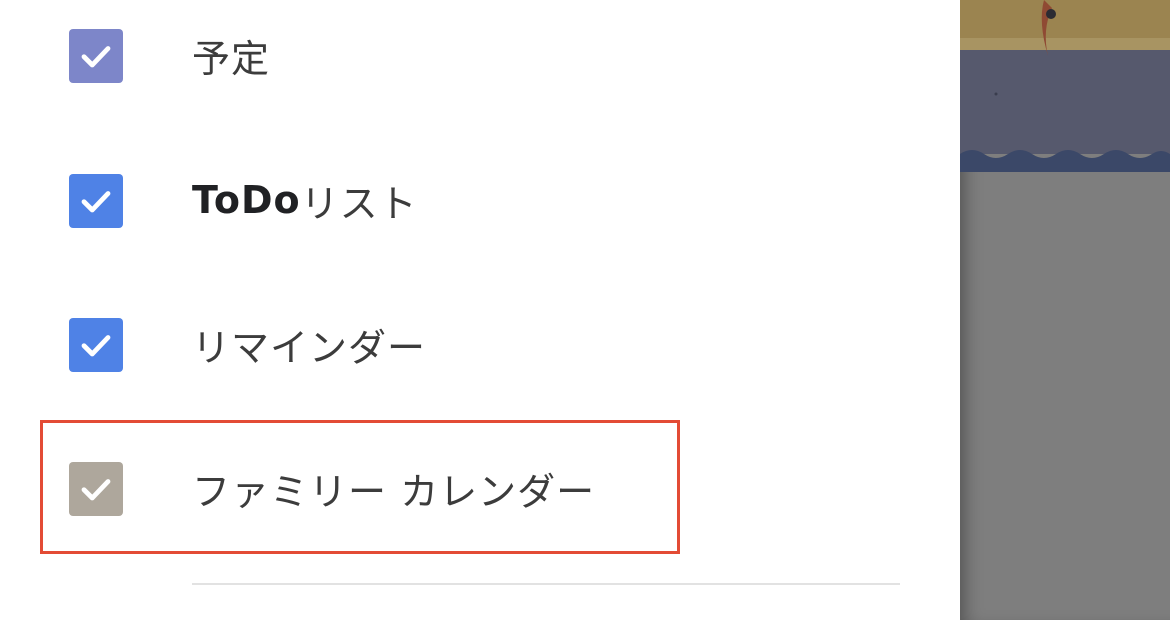 The width and height of the screenshot is (1170, 620). I want to click on calendar-checkbox-todo, so click(96, 201).